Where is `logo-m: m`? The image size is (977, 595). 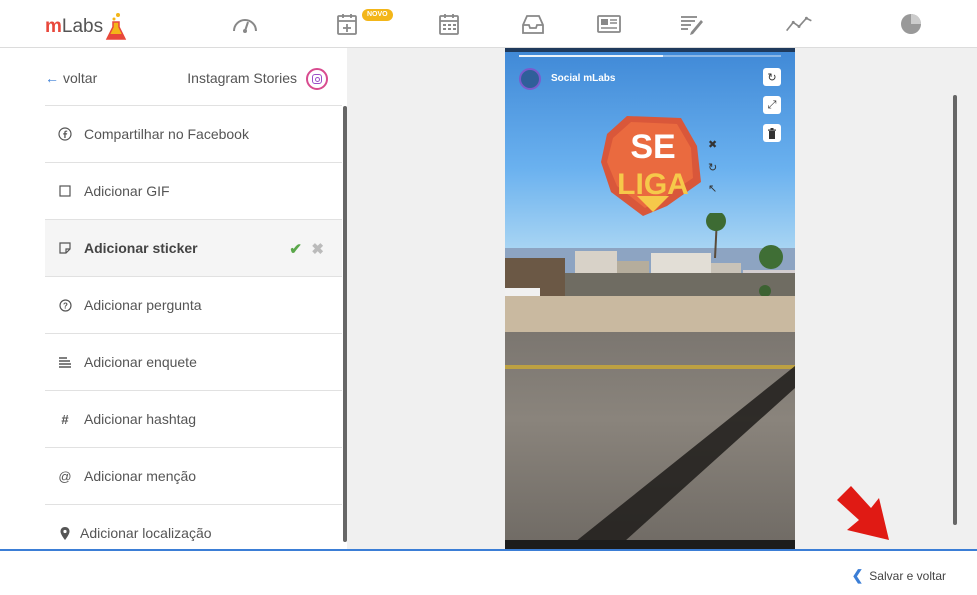 logo-m: m is located at coordinates (53, 26).